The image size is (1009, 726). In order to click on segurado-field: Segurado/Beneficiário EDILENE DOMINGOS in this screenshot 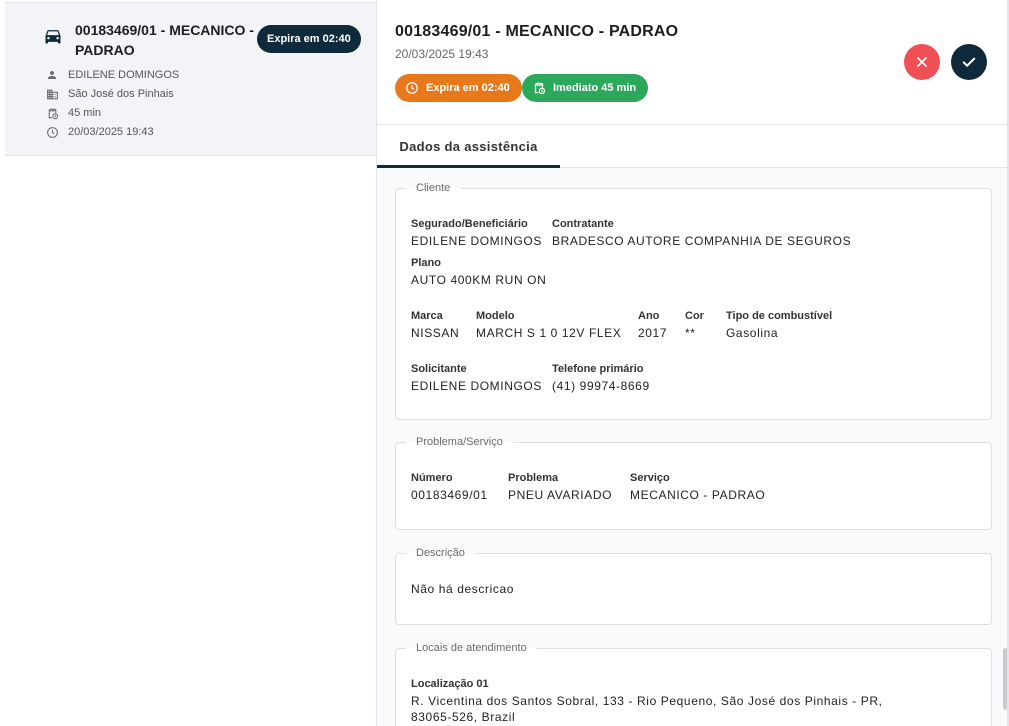, I will do `click(476, 233)`.